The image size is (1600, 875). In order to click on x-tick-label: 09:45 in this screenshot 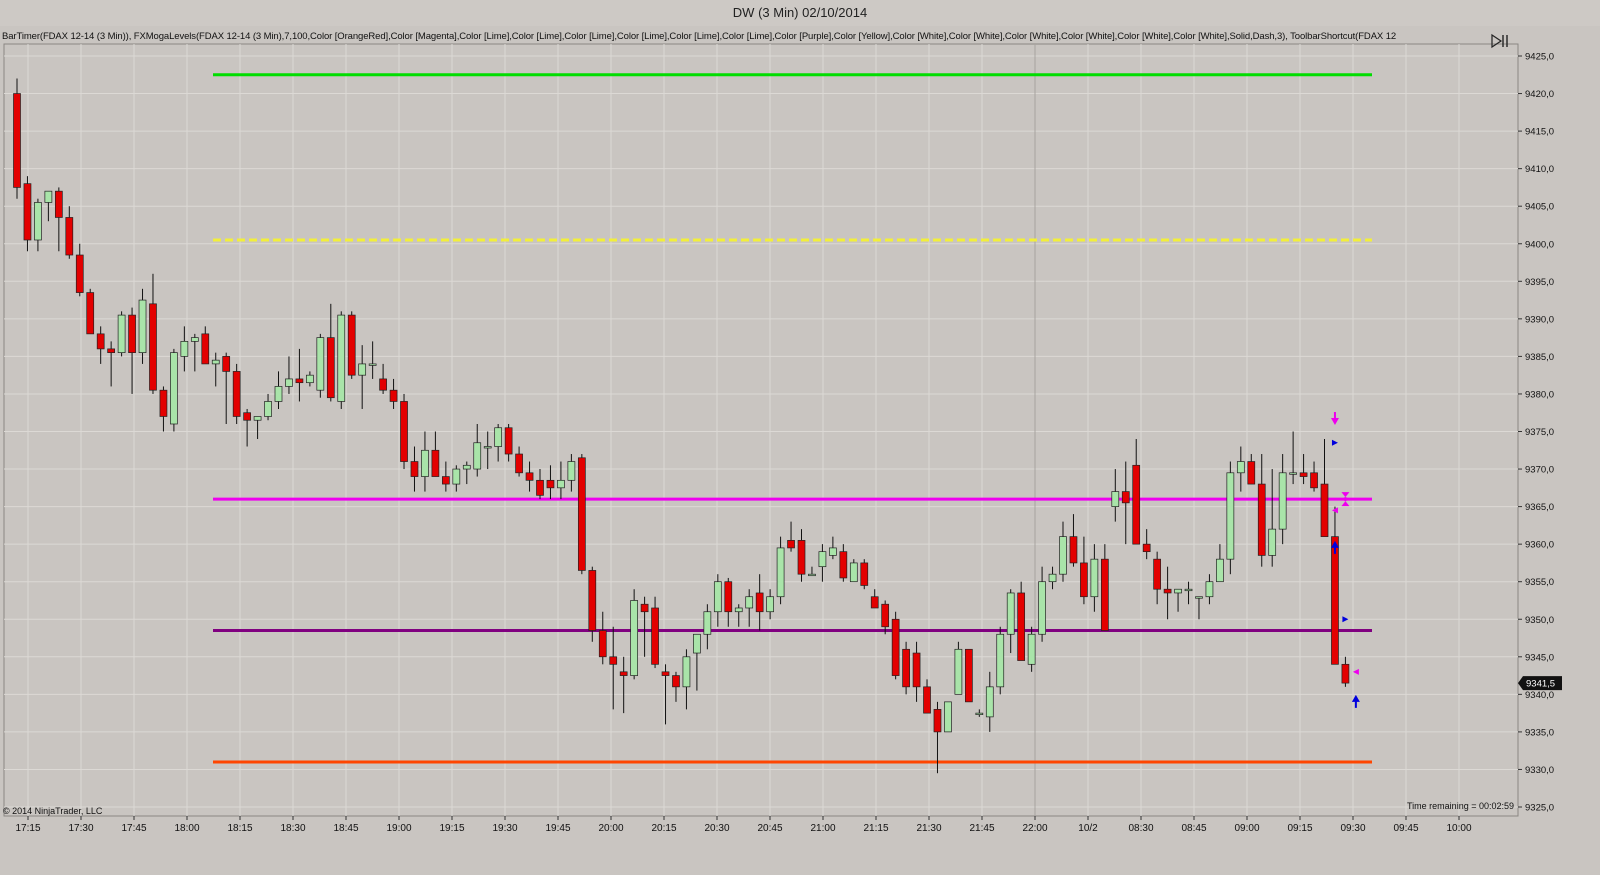, I will do `click(1405, 828)`.